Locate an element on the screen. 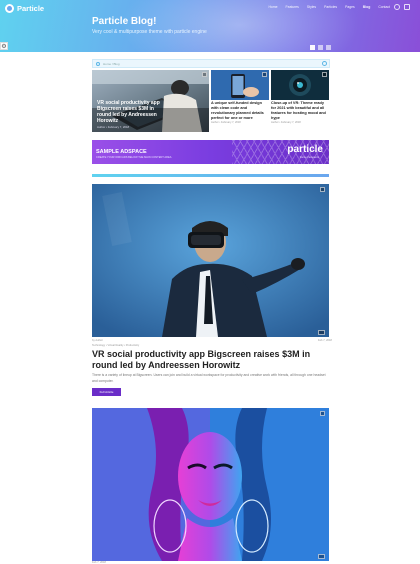  featured-card-2-image is located at coordinates (240, 85).